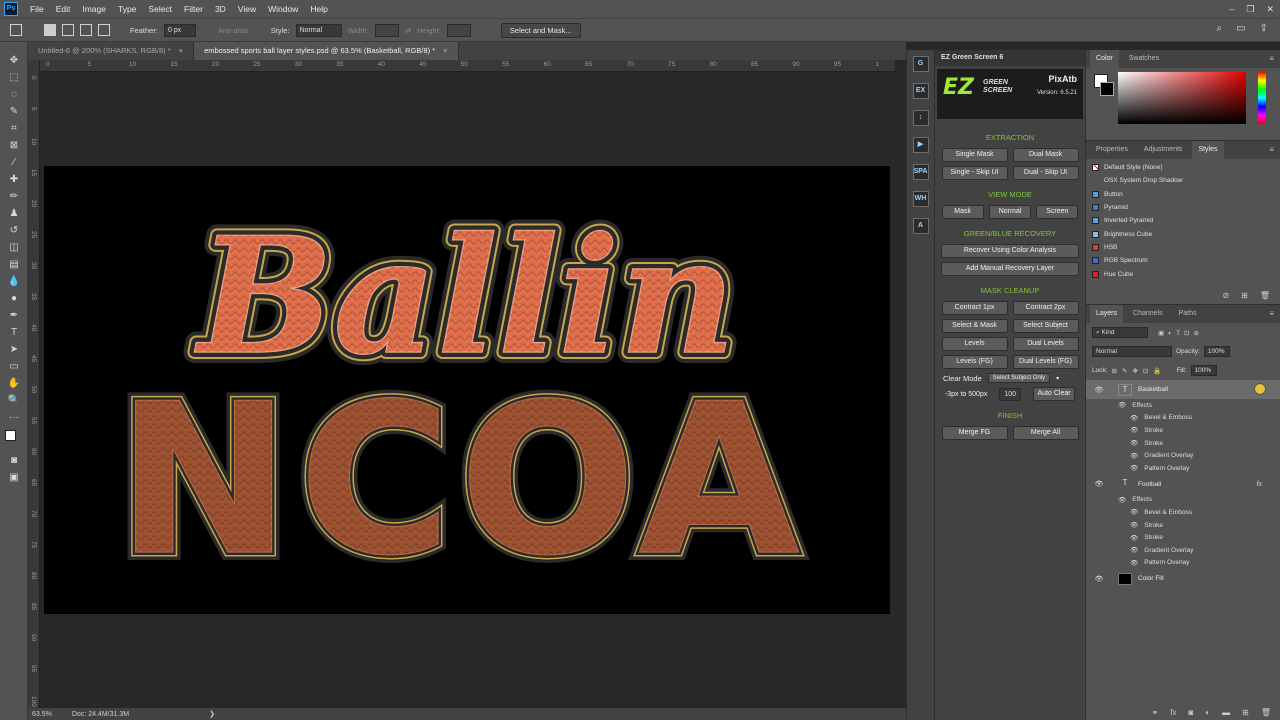 This screenshot has height=720, width=1280. Describe the element at coordinates (283, 9) in the screenshot. I see `menu-window: Window` at that location.